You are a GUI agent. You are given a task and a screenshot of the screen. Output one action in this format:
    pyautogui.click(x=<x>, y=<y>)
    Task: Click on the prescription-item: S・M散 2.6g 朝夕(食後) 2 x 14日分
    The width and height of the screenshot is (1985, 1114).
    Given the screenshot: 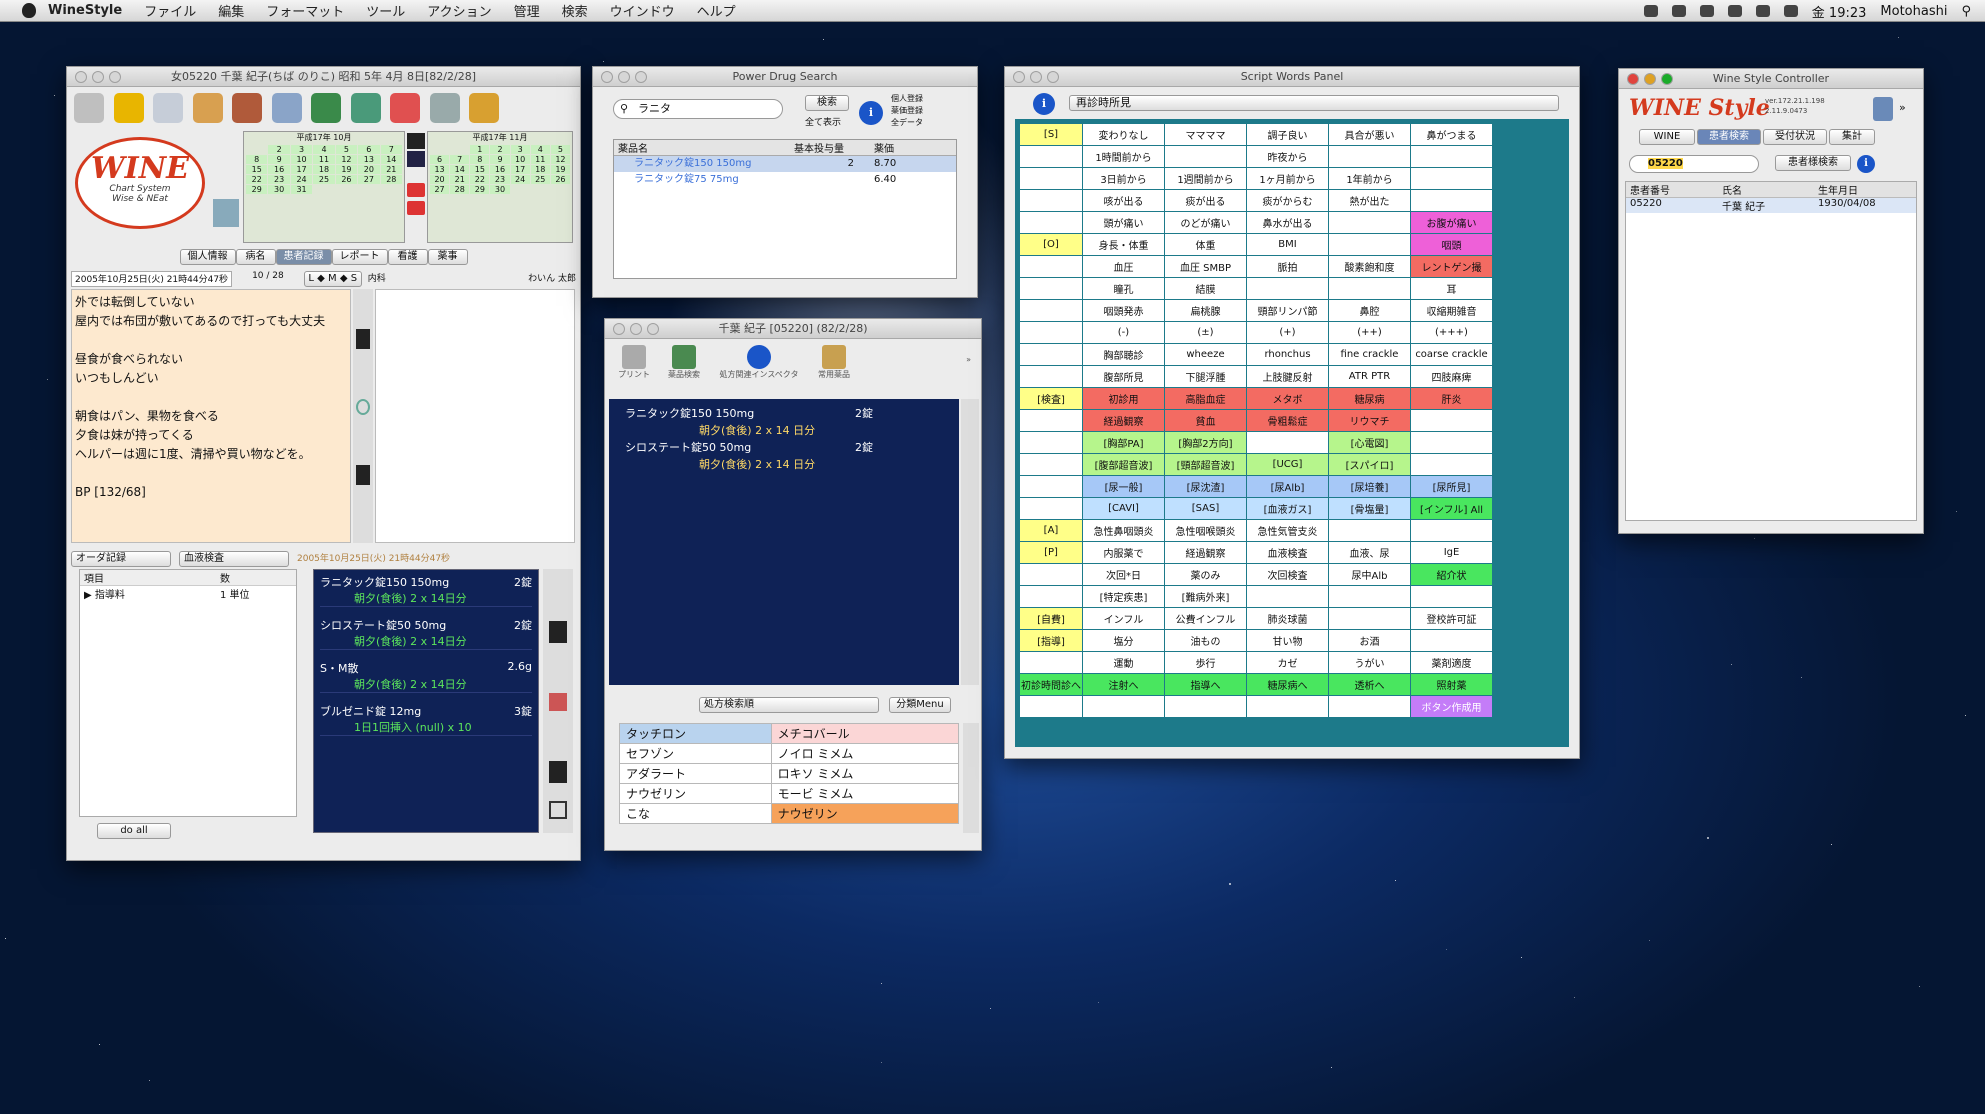 What is the action you would take?
    pyautogui.click(x=426, y=676)
    